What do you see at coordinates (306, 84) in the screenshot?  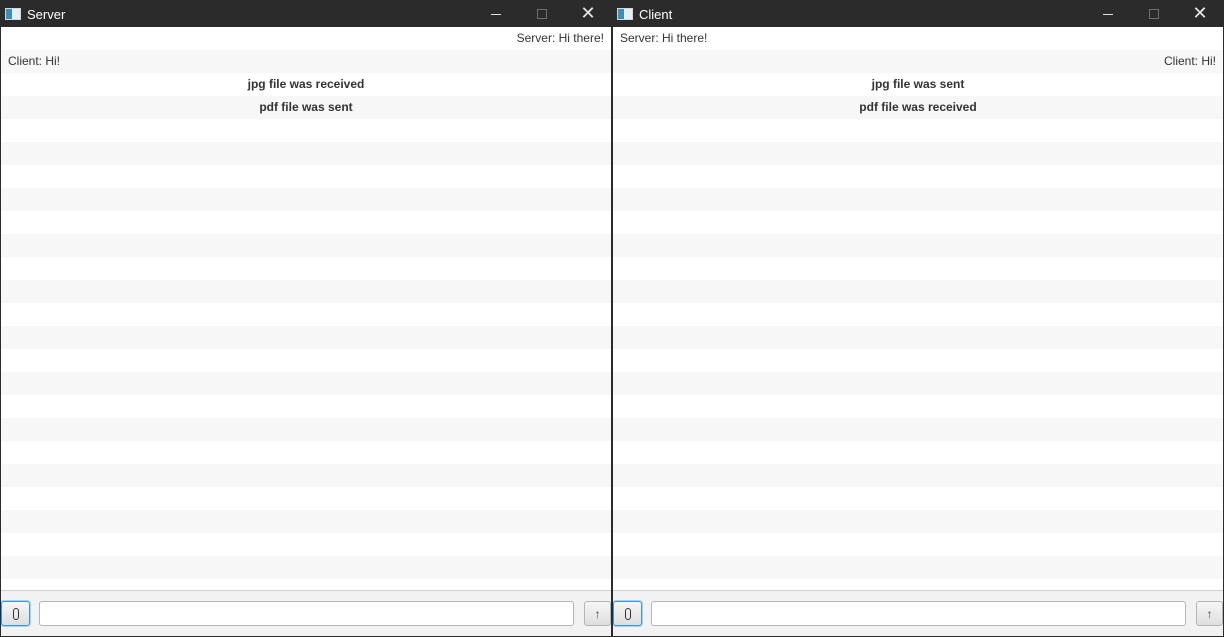 I see `list-item: jpg file was received` at bounding box center [306, 84].